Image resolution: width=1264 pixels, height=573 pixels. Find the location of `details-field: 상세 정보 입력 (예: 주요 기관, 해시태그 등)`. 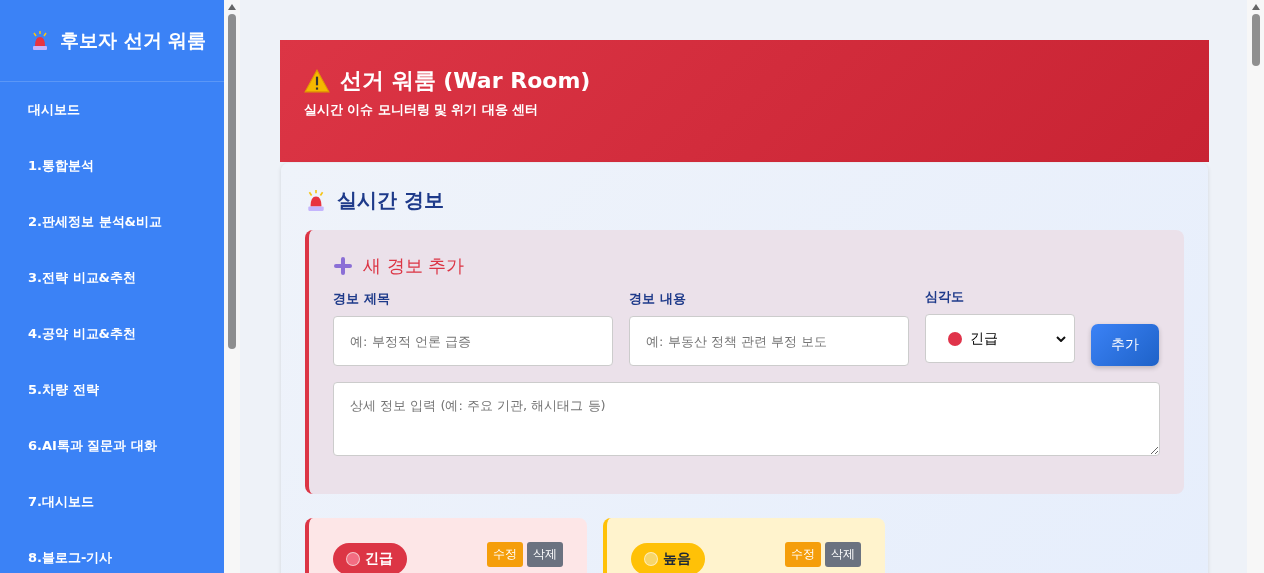

details-field: 상세 정보 입력 (예: 주요 기관, 해시태그 등) is located at coordinates (746, 419).